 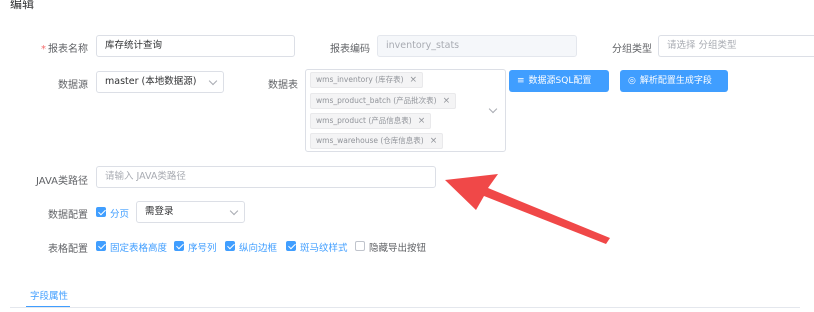 I want to click on java-path-placeholder: 请输入 JAVA类路径, so click(x=145, y=176).